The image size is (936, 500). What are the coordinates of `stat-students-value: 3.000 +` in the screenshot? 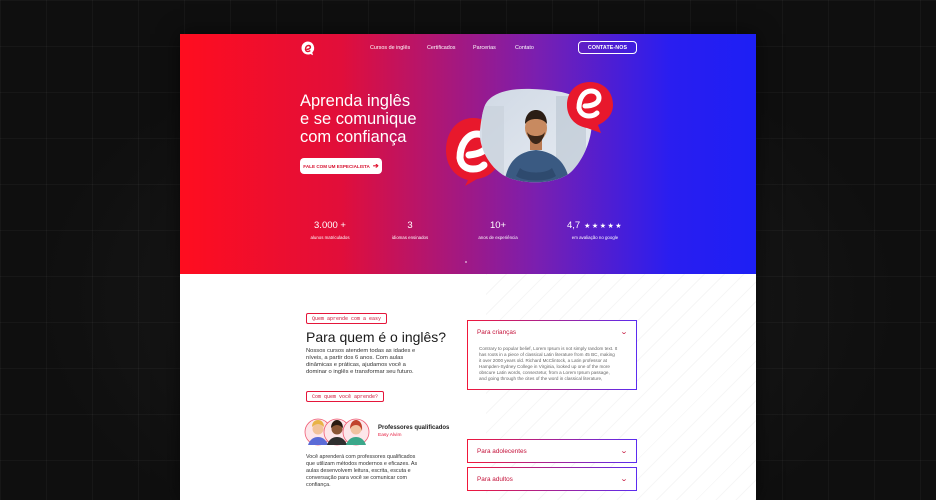 It's located at (330, 225).